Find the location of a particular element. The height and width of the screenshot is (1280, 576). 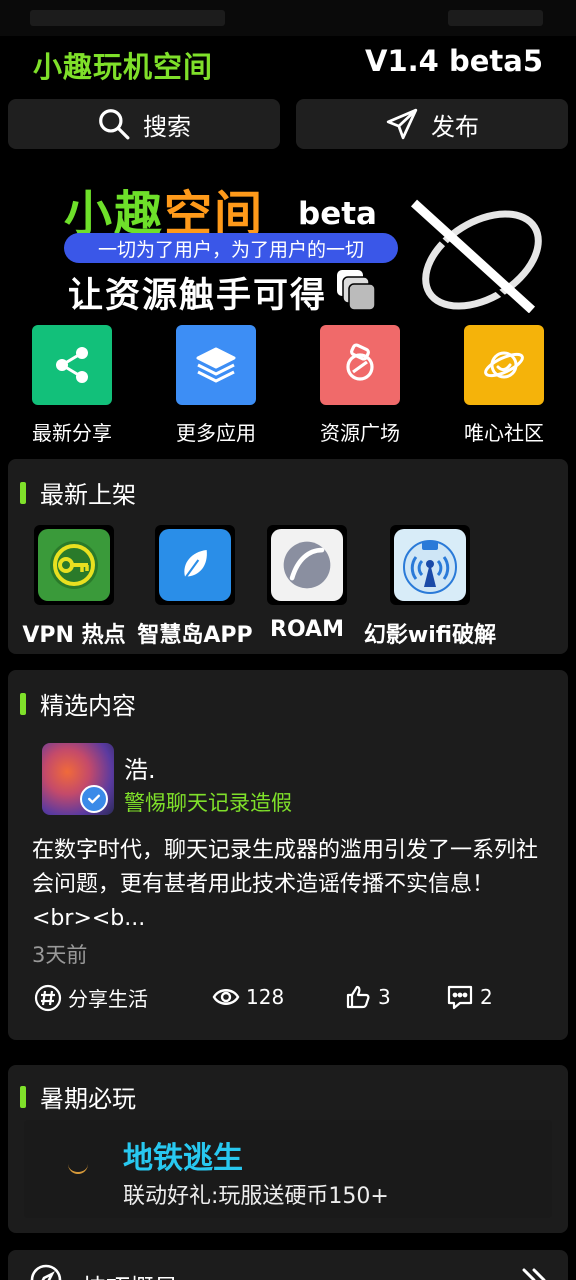

likes-count: 3 is located at coordinates (384, 997).